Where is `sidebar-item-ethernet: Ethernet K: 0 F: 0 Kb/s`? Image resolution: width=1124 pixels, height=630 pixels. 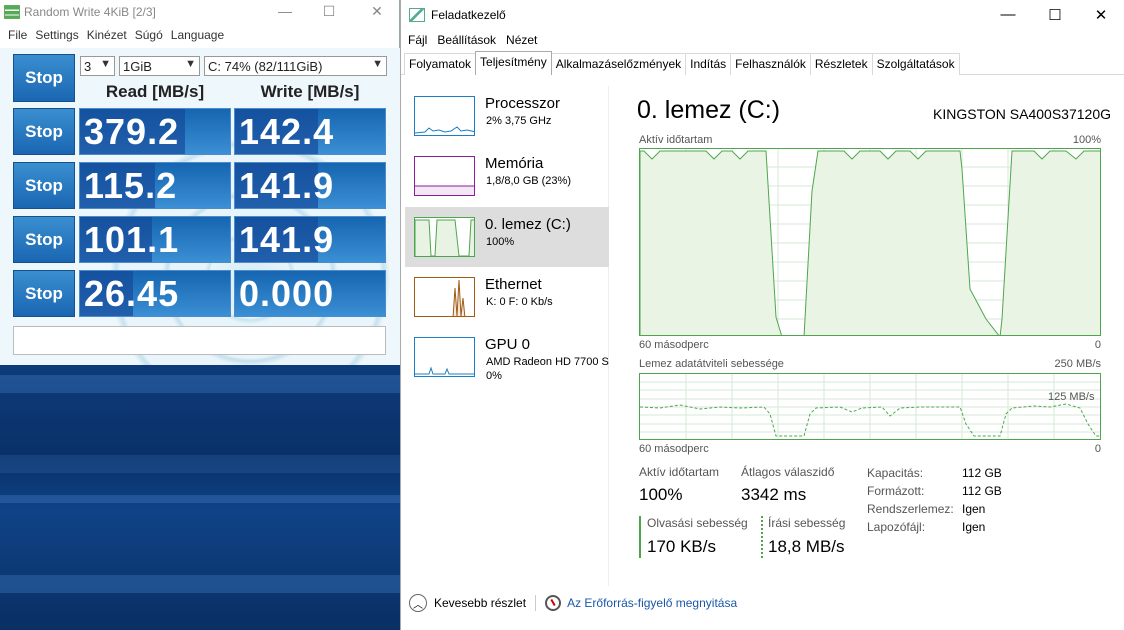 sidebar-item-ethernet: Ethernet K: 0 F: 0 Kb/s is located at coordinates (507, 297).